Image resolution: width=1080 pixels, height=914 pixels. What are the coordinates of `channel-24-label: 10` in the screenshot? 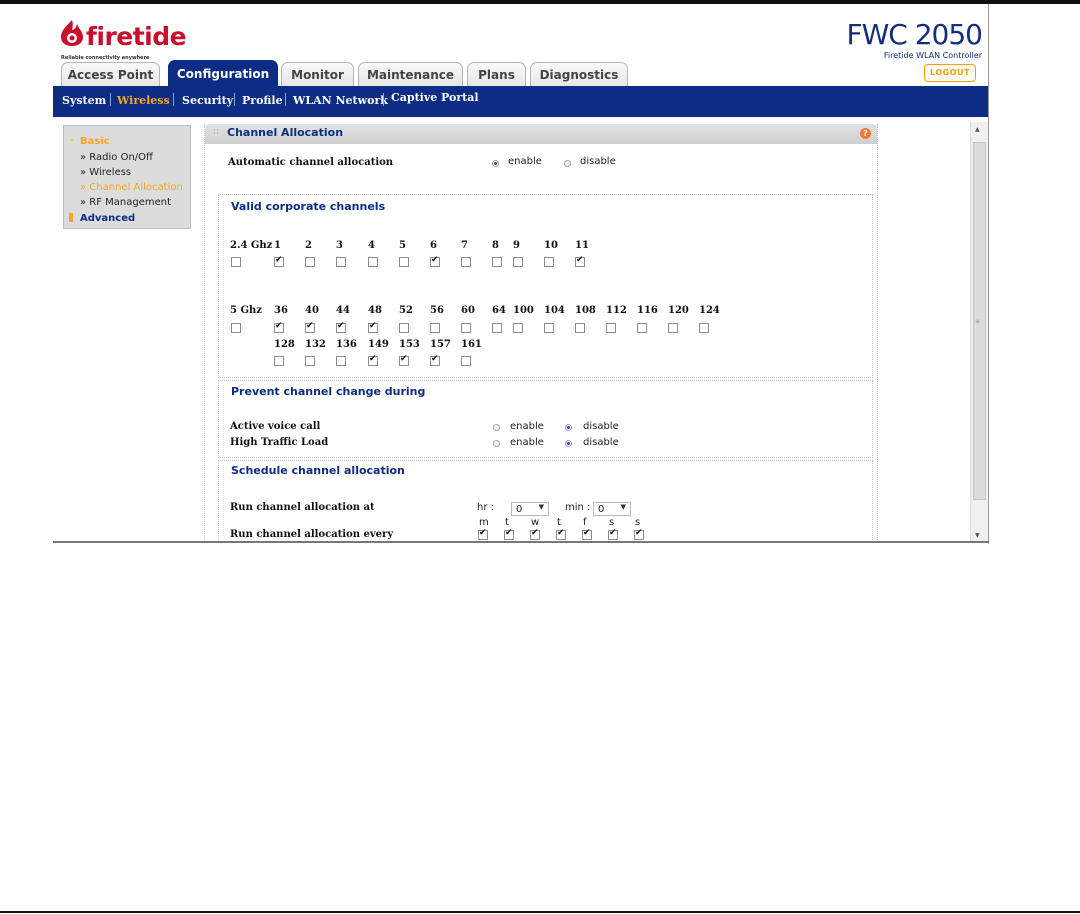 It's located at (551, 245).